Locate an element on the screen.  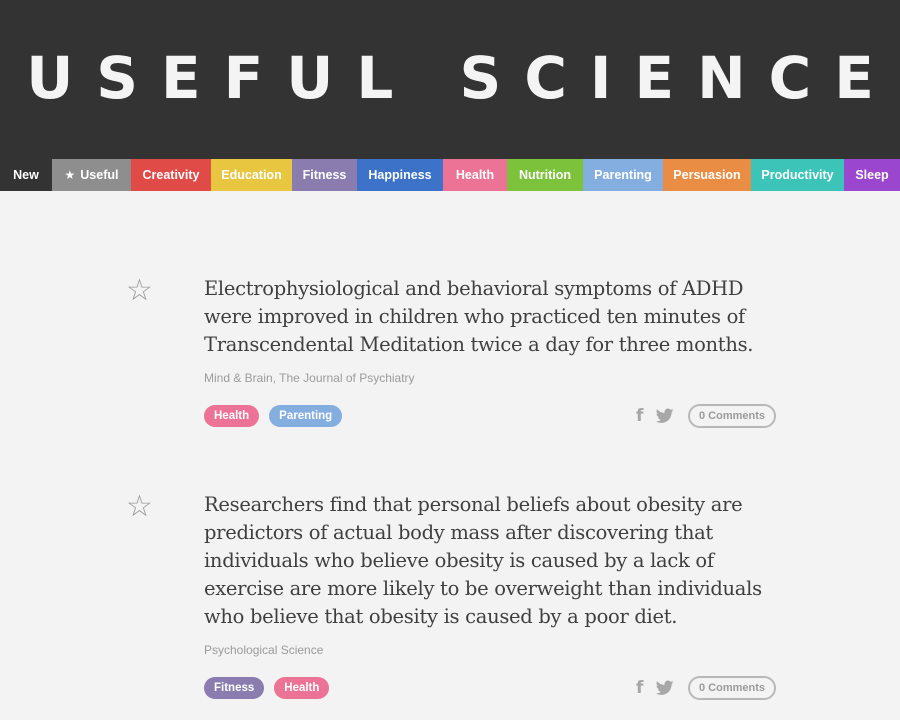
nav-item-happiness: Happiness is located at coordinates (400, 175).